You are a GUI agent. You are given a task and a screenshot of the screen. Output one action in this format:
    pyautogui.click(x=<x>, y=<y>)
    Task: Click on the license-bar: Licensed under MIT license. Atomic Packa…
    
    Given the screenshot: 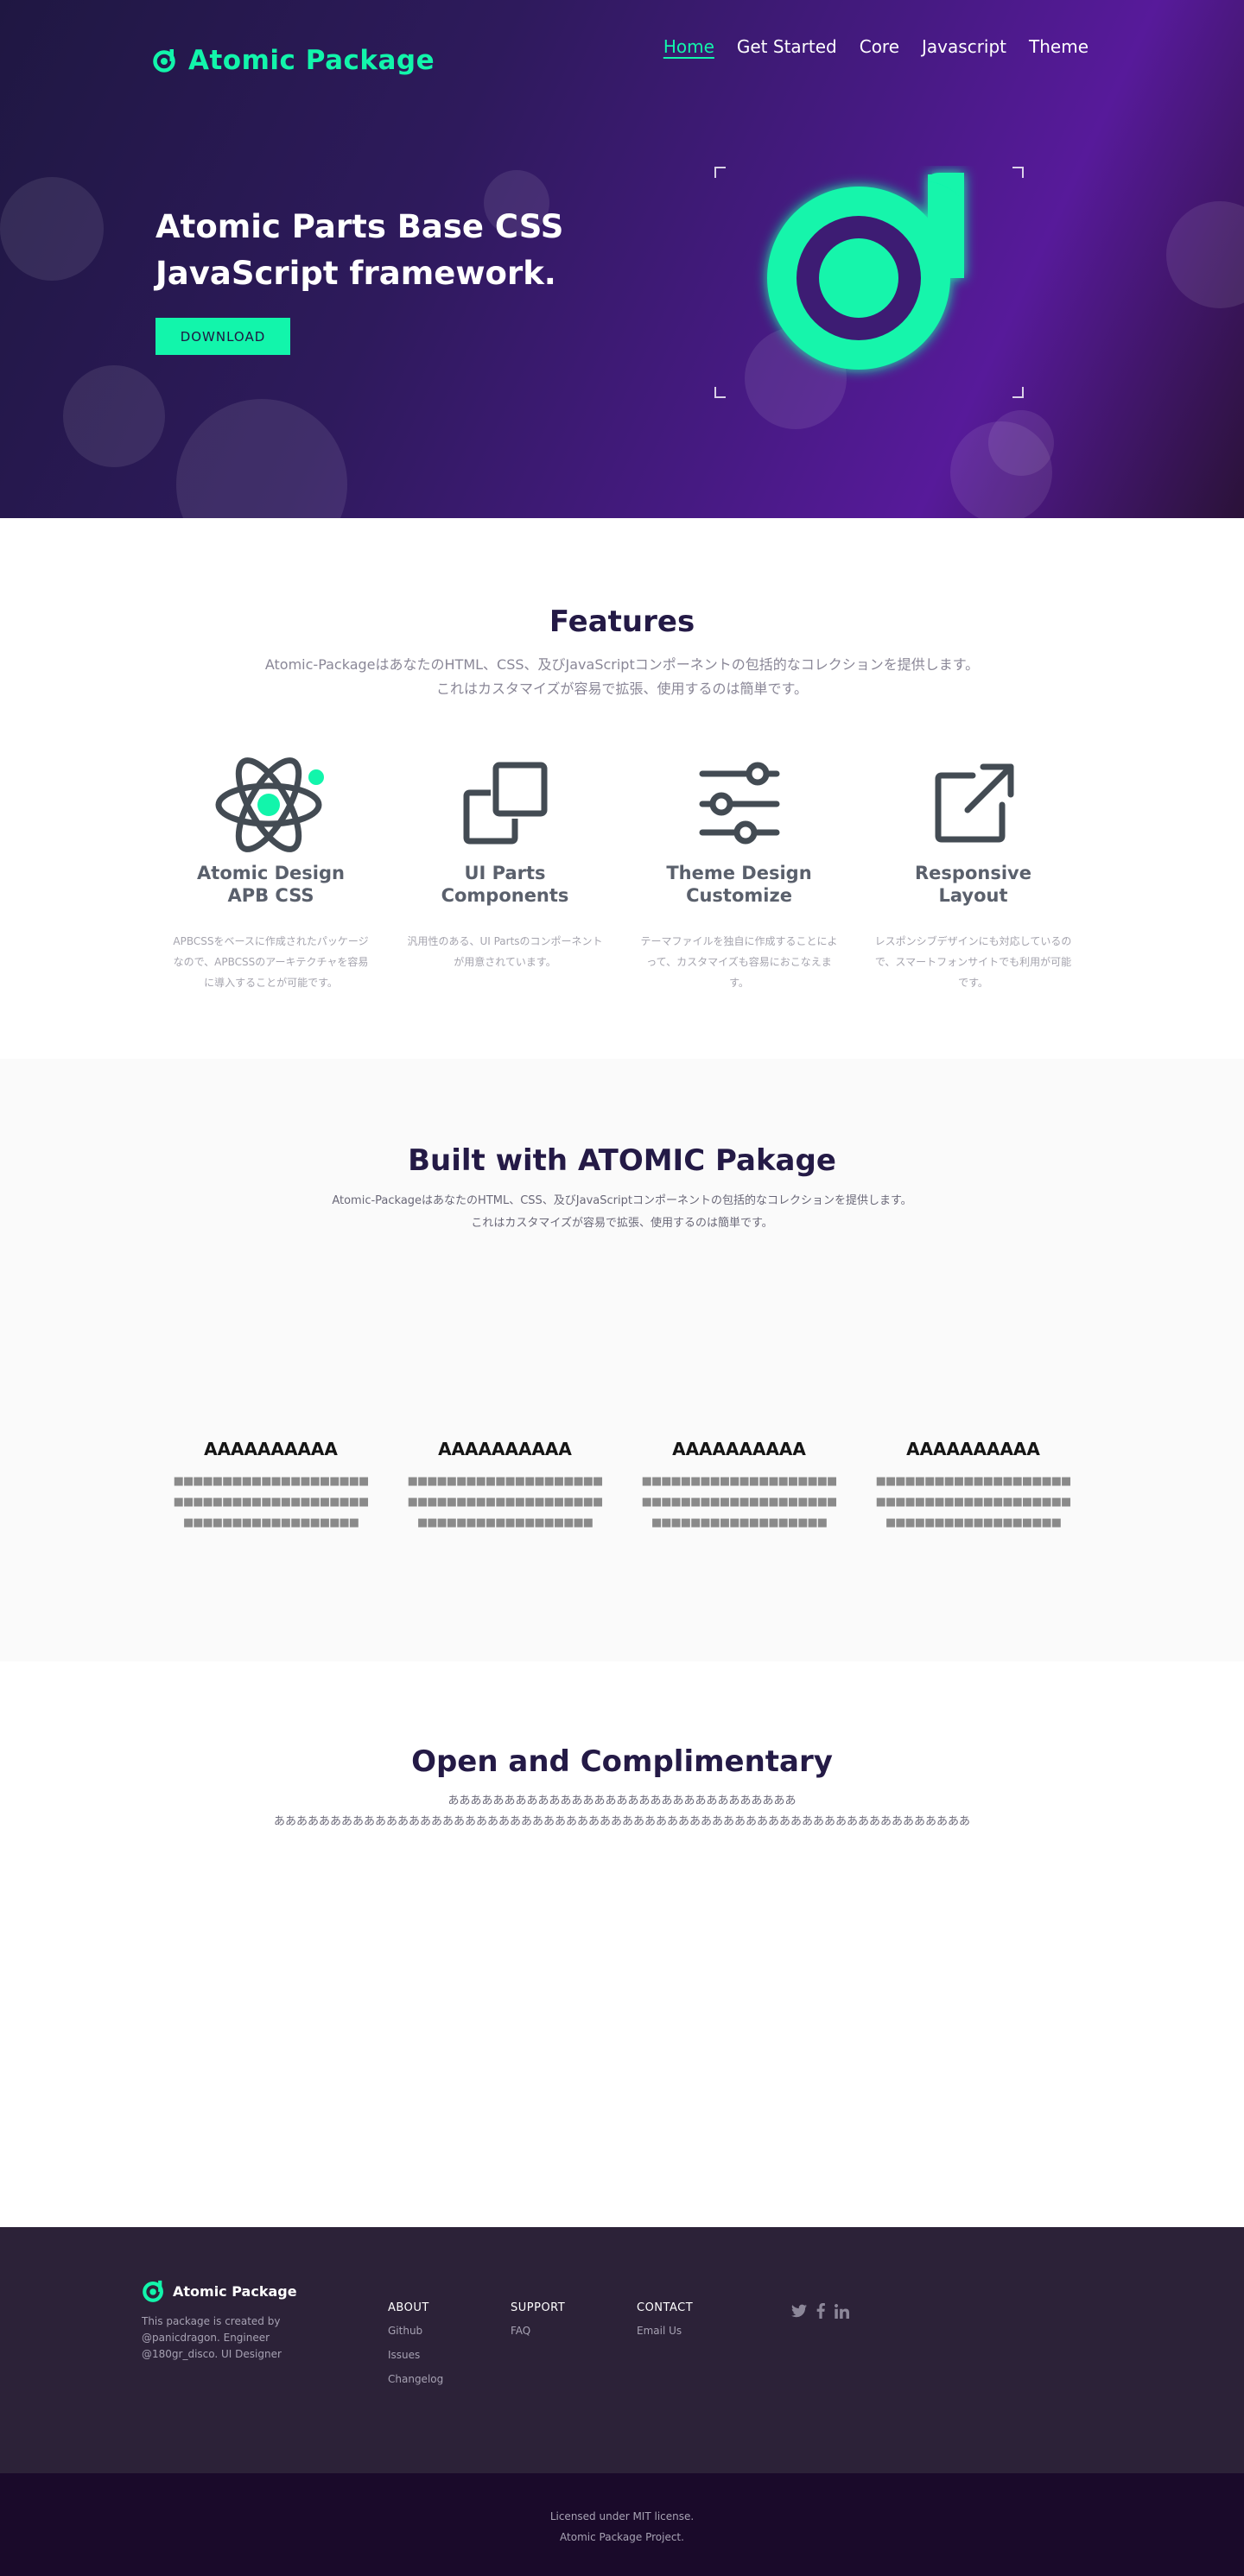 What is the action you would take?
    pyautogui.click(x=622, y=2524)
    